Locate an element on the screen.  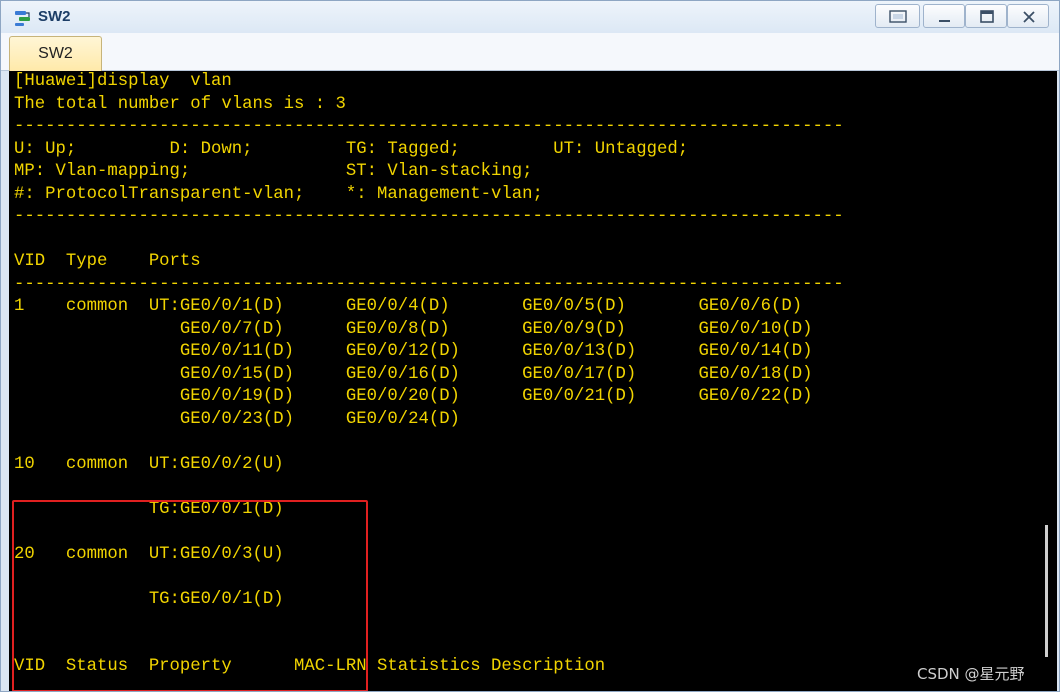
maximize-icon is located at coordinates (987, 16).